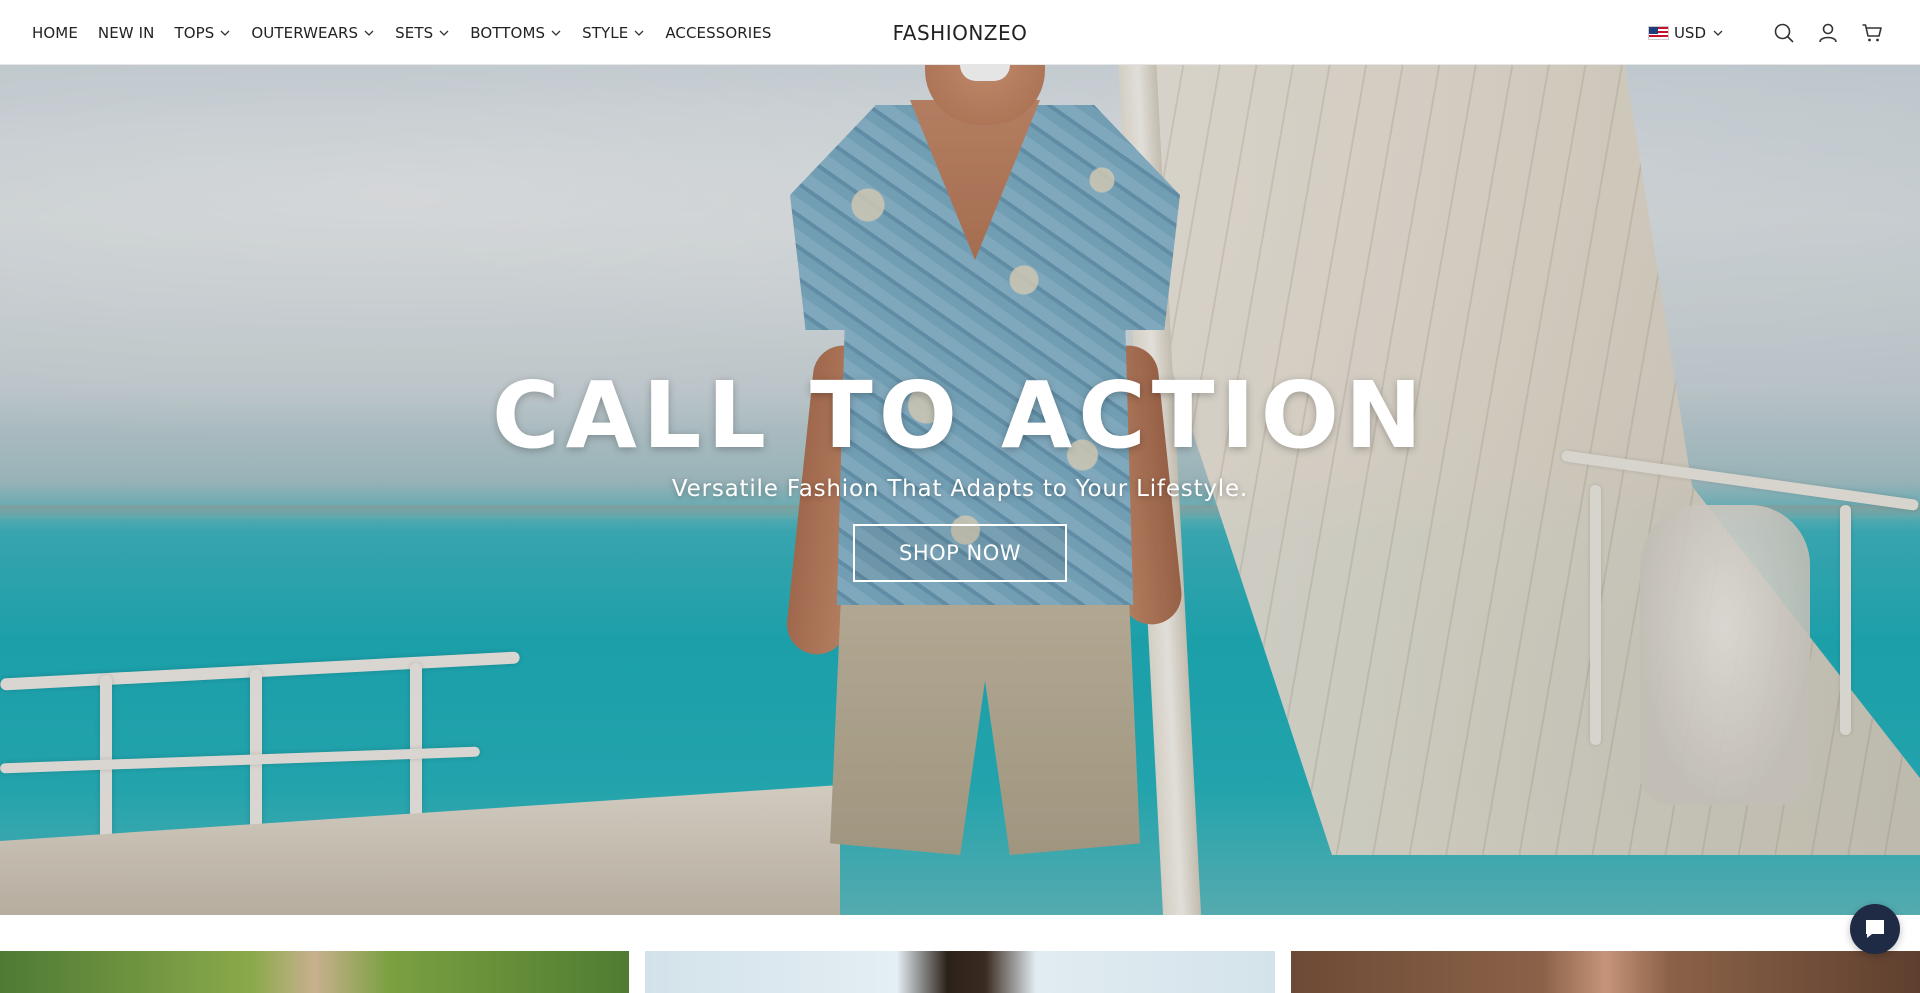  I want to click on nav-item-home: HOME, so click(55, 33).